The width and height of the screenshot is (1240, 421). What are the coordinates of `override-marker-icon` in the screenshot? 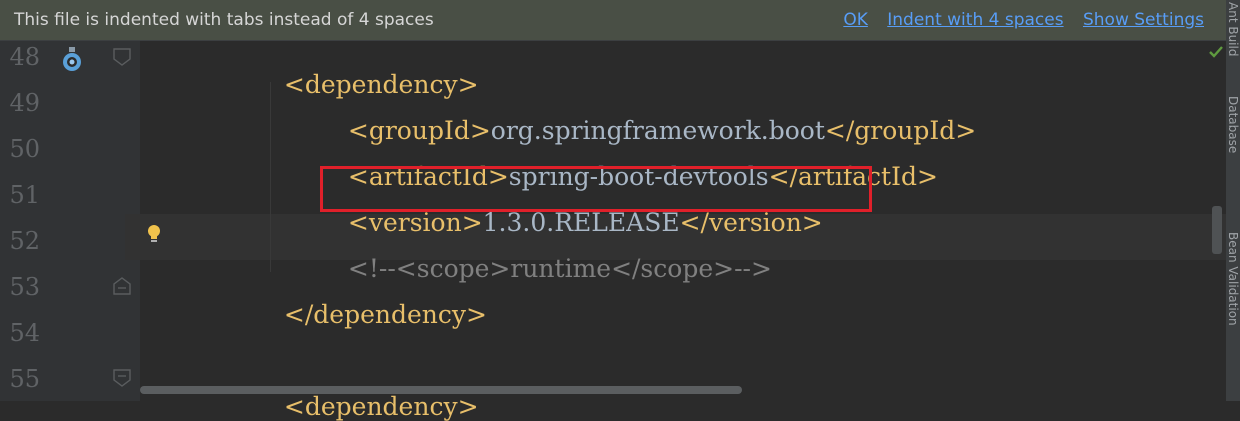 It's located at (72, 60).